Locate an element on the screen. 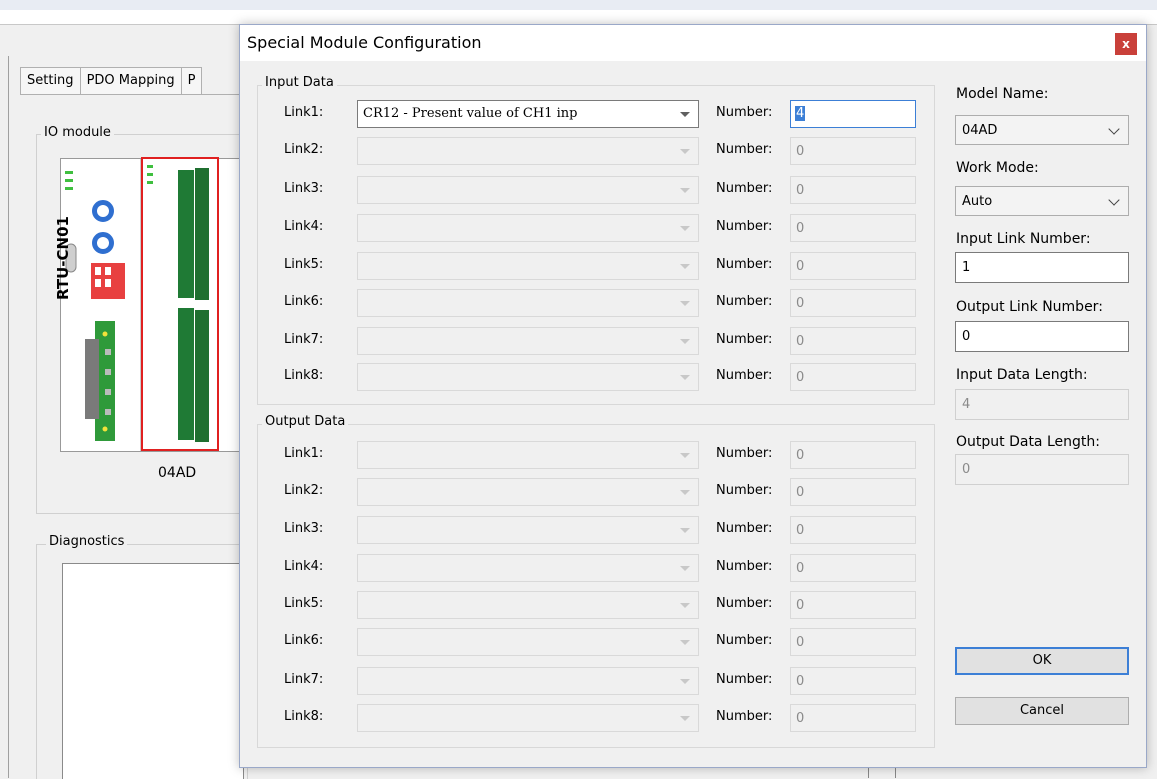  output-link-number-field: 0 is located at coordinates (1042, 336).